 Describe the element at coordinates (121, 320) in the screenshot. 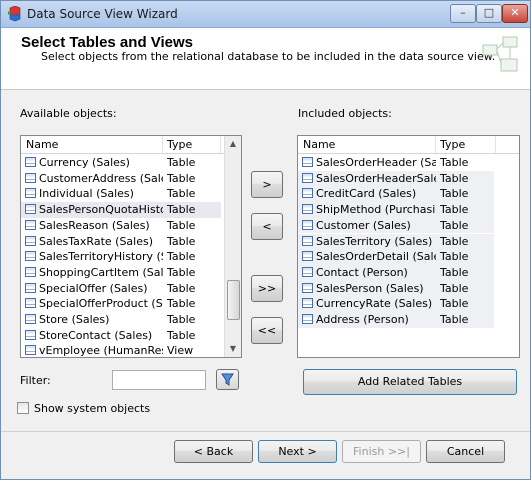

I see `list-item: Store (Sales) Table` at that location.